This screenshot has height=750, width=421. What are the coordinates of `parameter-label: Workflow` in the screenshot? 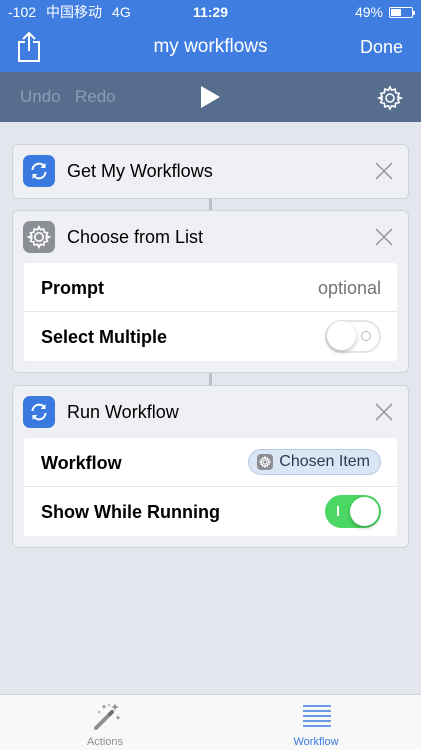 It's located at (81, 463).